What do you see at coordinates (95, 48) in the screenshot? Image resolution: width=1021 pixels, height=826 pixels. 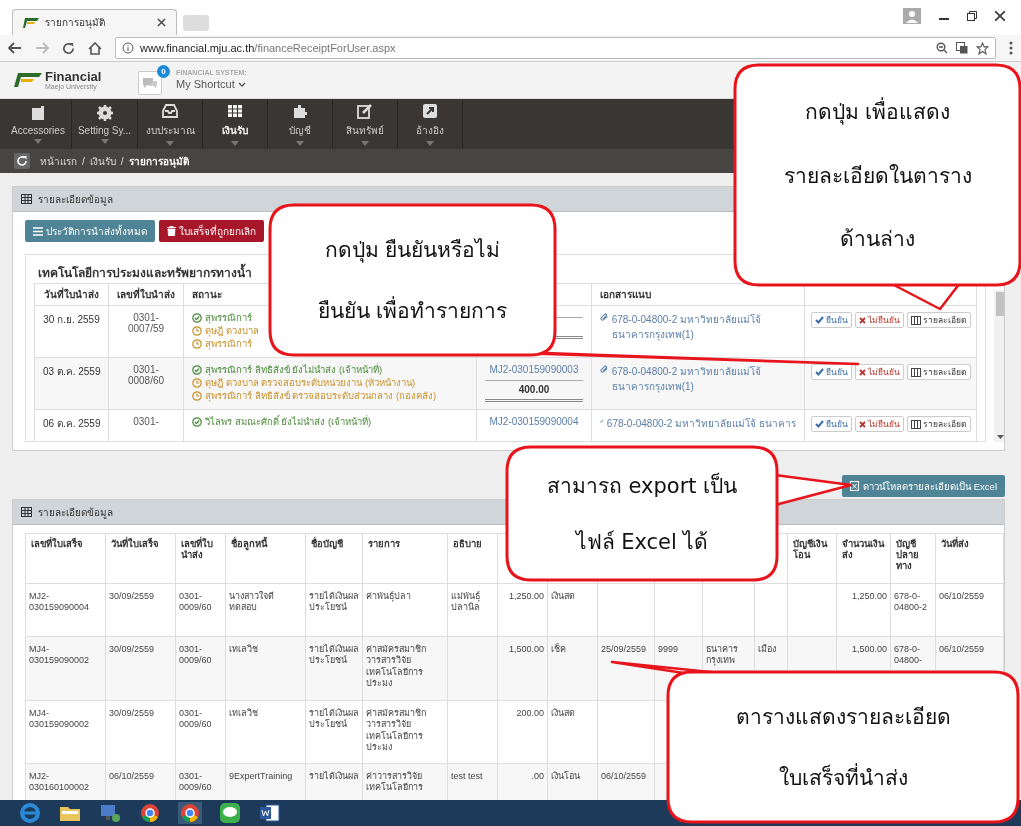 I see `home-icon` at bounding box center [95, 48].